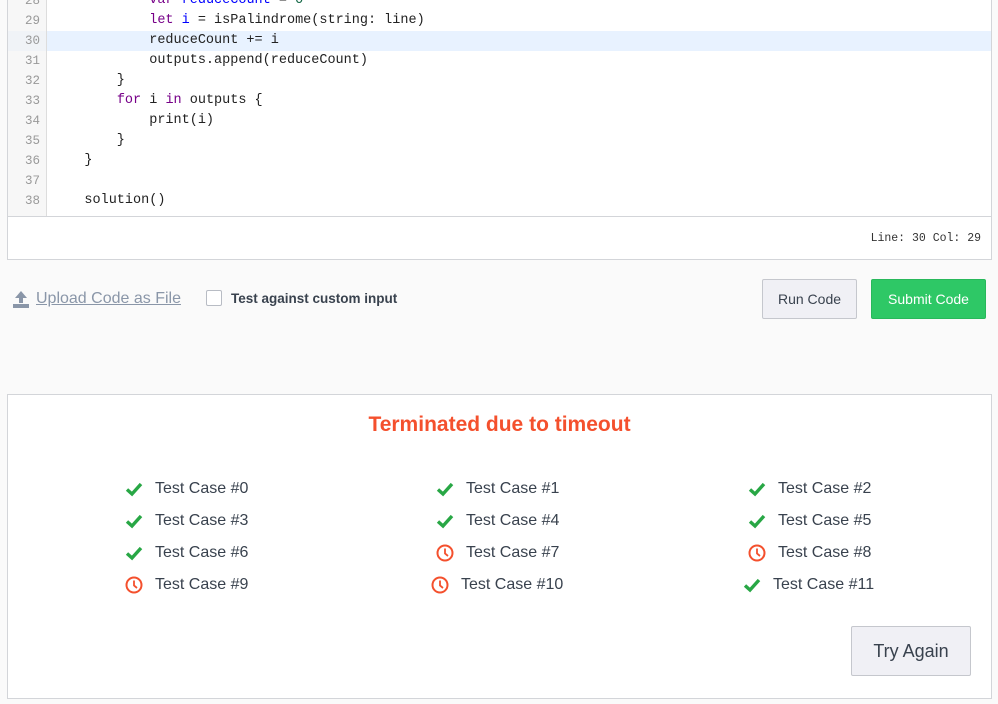 The width and height of the screenshot is (998, 704). What do you see at coordinates (27, 201) in the screenshot?
I see `line-number: 38` at bounding box center [27, 201].